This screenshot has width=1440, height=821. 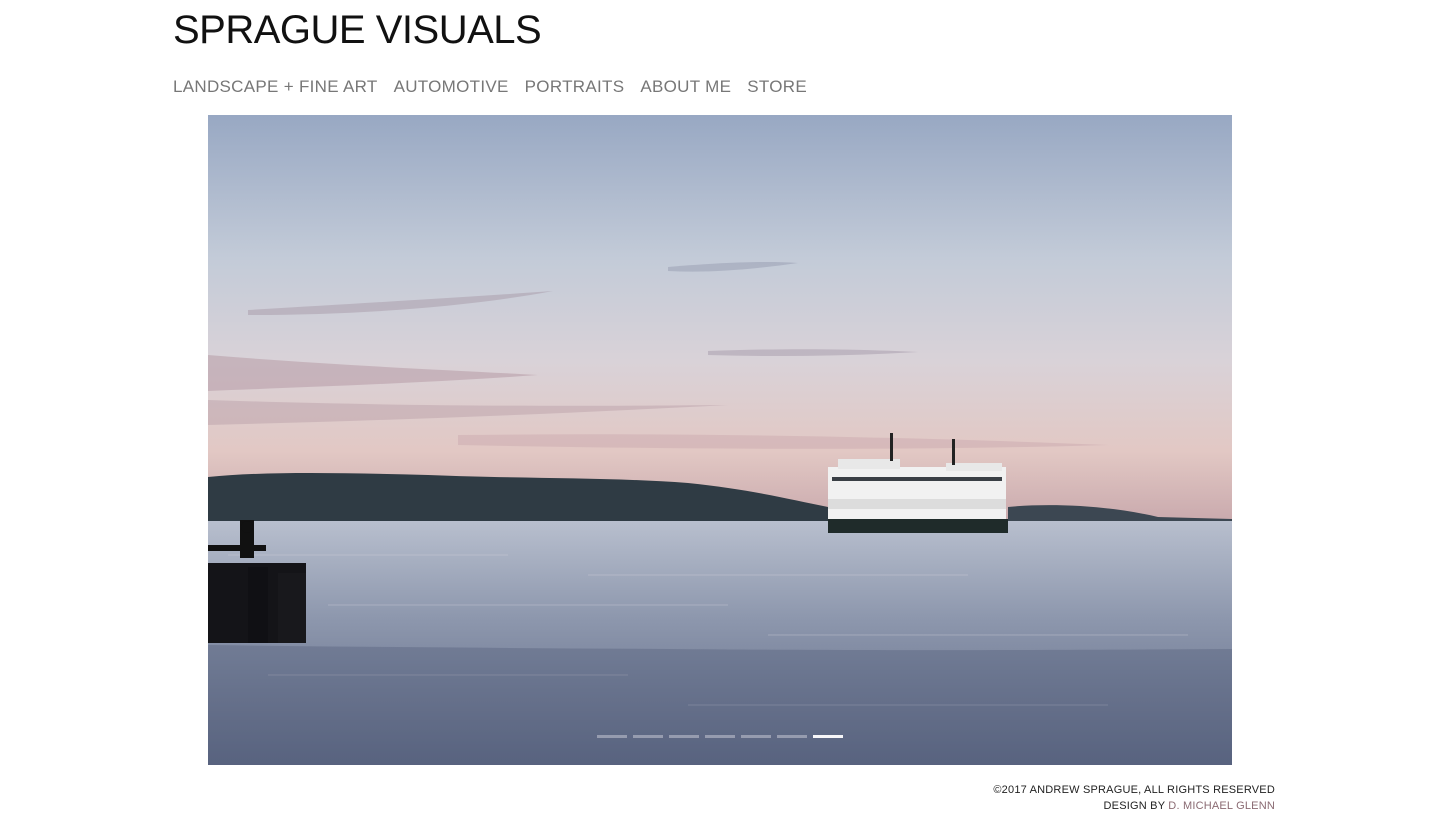 I want to click on design-credit: DESIGN BY D. MICHAEL GLENN, so click(x=1134, y=806).